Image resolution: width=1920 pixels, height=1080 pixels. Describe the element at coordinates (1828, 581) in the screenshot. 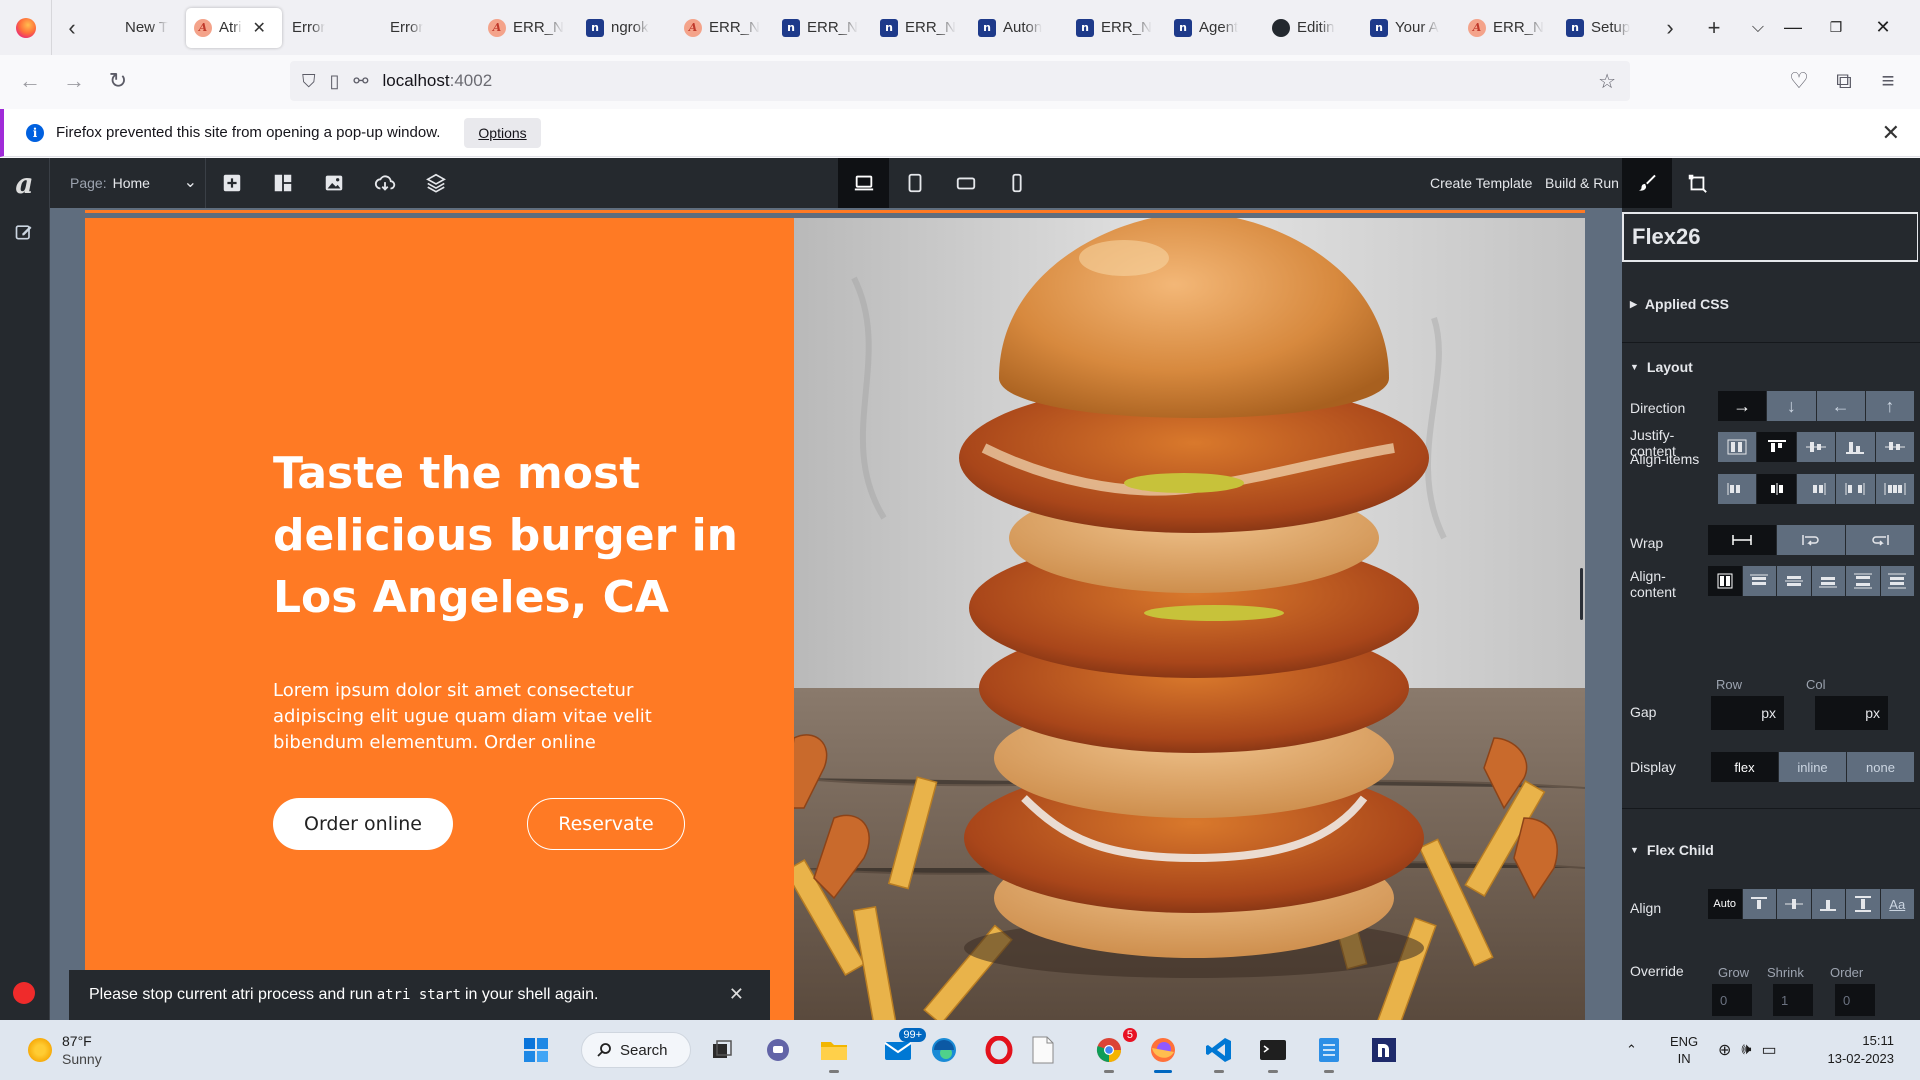

I see `align-content-end-icon` at that location.